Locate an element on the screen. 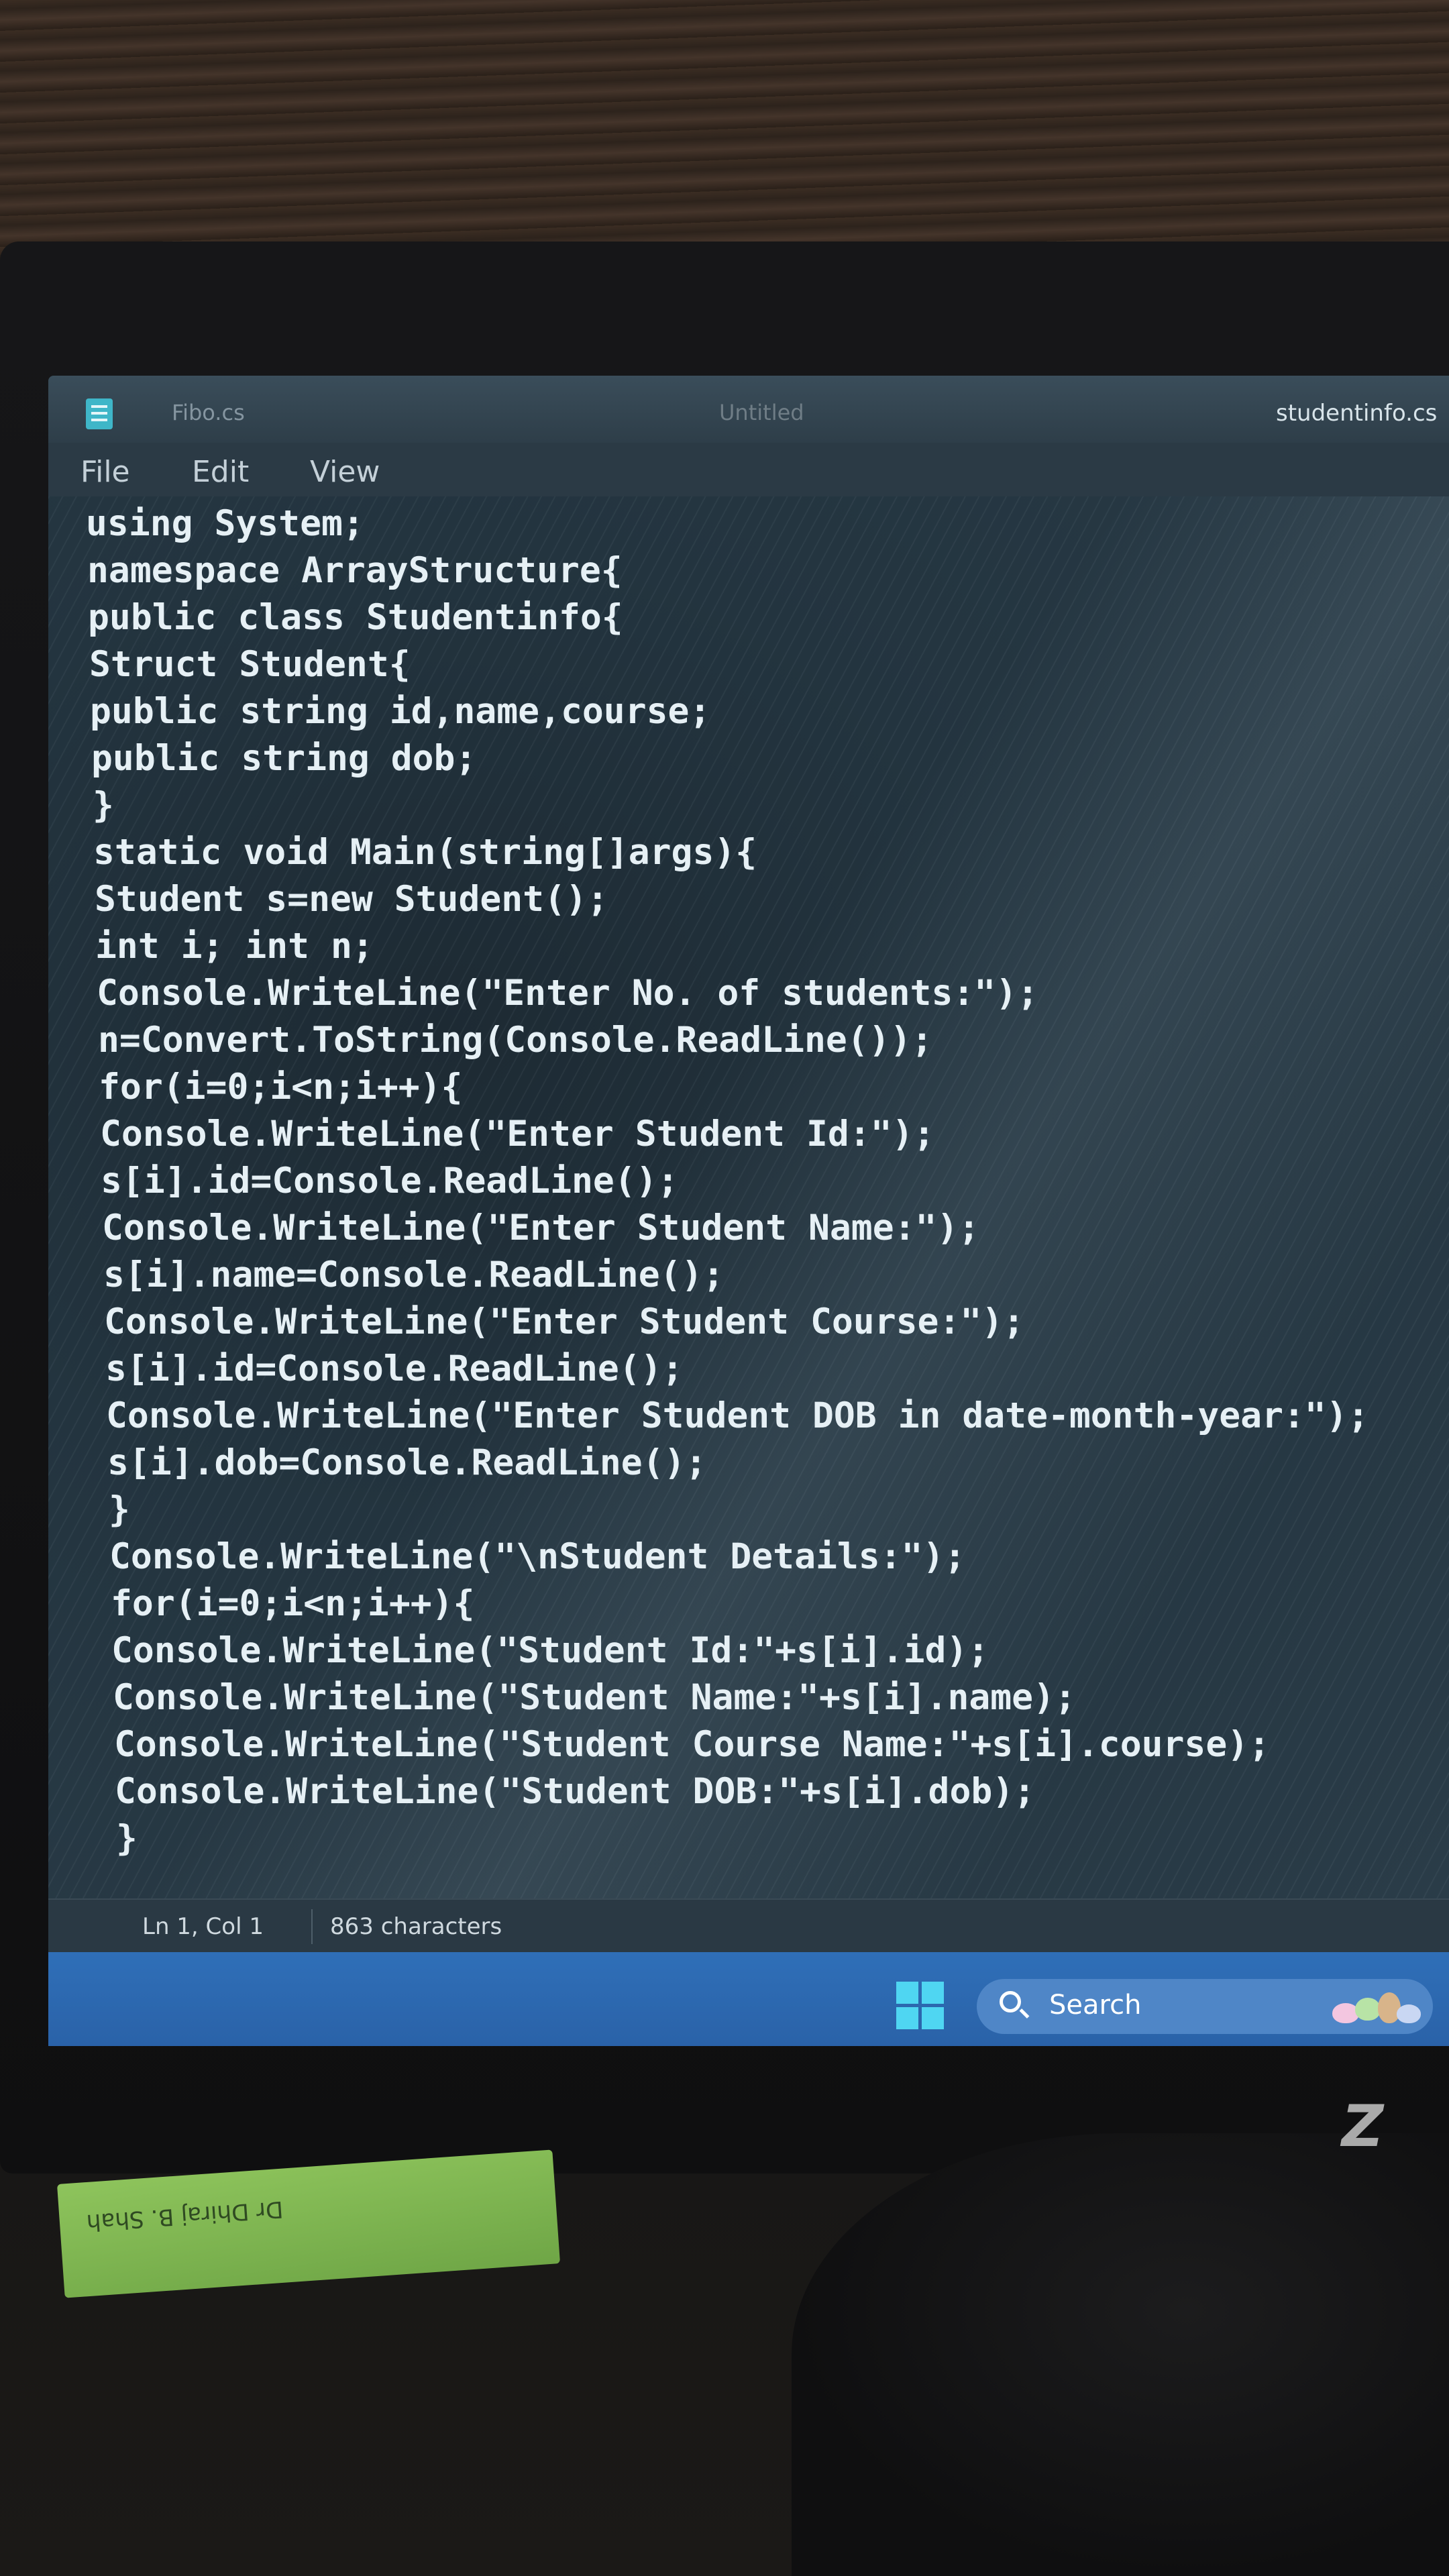 This screenshot has height=2576, width=1449. menu-view: View is located at coordinates (345, 472).